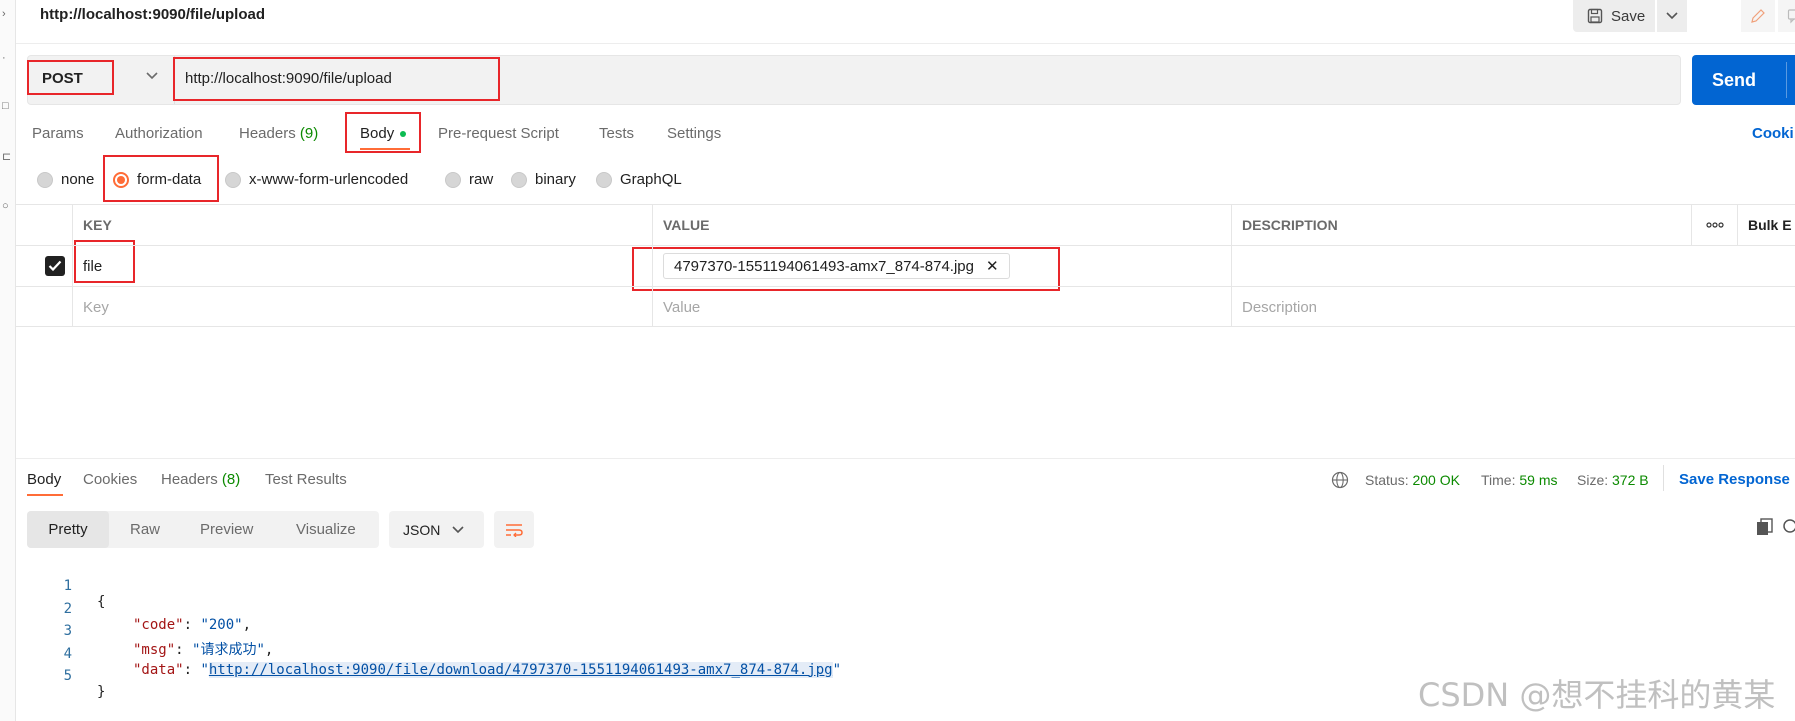 The height and width of the screenshot is (721, 1795). What do you see at coordinates (316, 179) in the screenshot?
I see `radio-x-www-form-urlencoded: x-www-form-urlencoded` at bounding box center [316, 179].